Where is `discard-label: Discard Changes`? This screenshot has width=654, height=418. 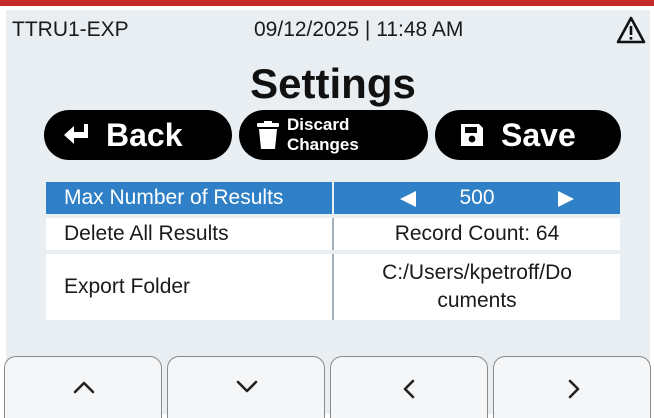 discard-label: Discard Changes is located at coordinates (323, 135).